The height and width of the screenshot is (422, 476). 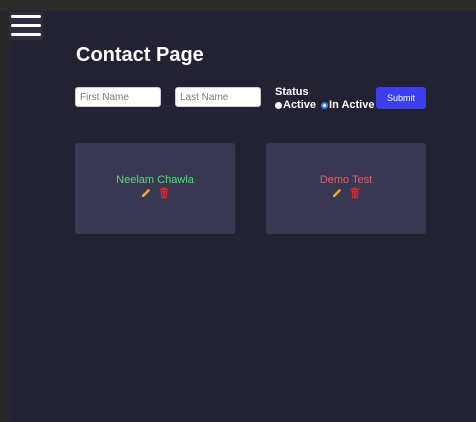 What do you see at coordinates (401, 98) in the screenshot?
I see `submit-button: Submit` at bounding box center [401, 98].